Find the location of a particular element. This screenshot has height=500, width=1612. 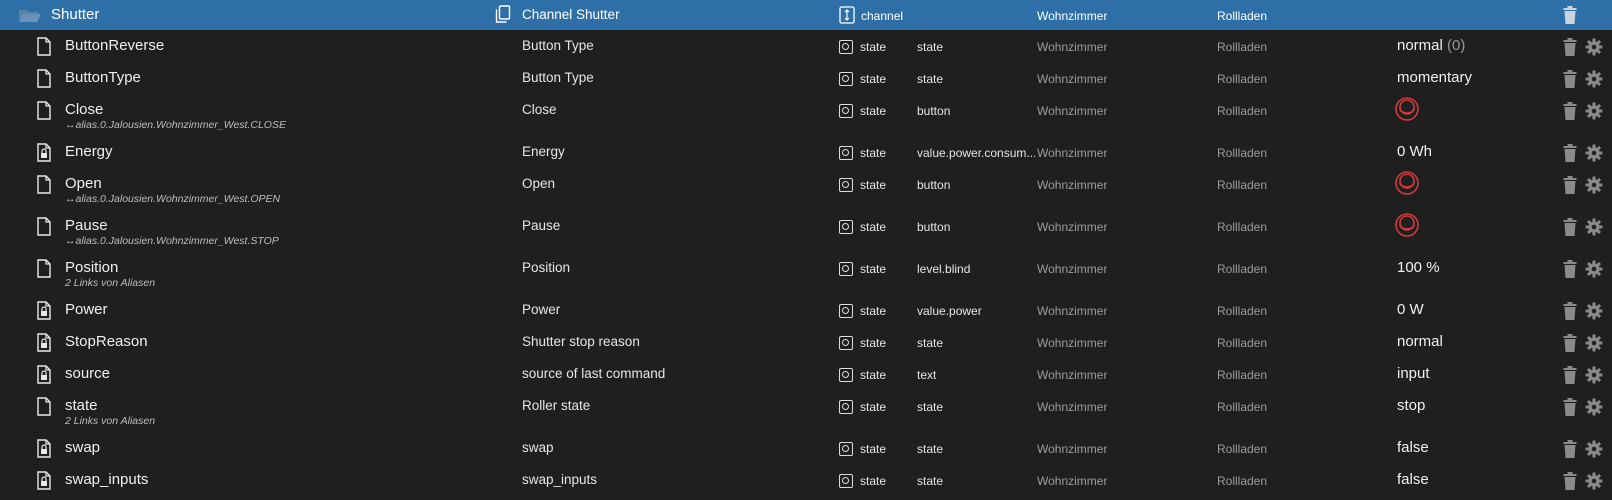

object-alias: ↔alias.0.Jalousien.Wohnzimmer_West.CLOSE is located at coordinates (175, 125).